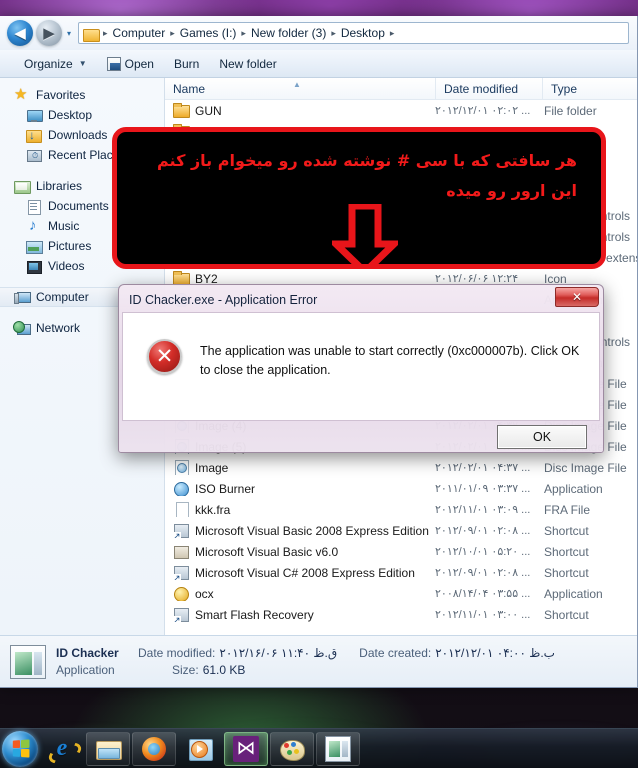  What do you see at coordinates (66, 266) in the screenshot?
I see `sidebar-label-videos: Videos` at bounding box center [66, 266].